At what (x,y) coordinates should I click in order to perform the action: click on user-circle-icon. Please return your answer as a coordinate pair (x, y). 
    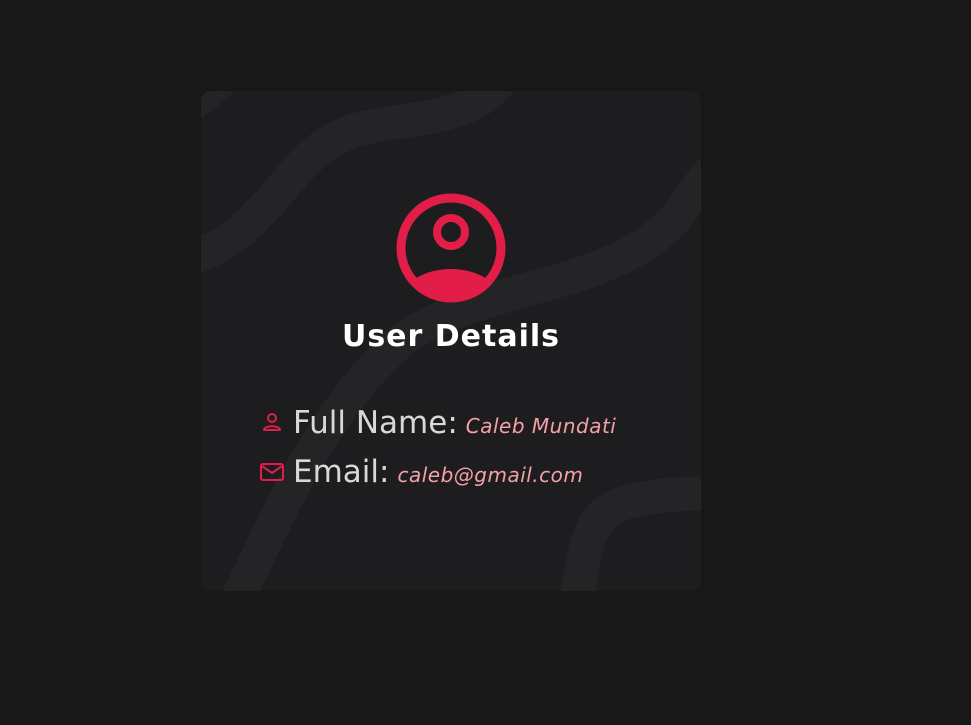
    Looking at the image, I should click on (451, 248).